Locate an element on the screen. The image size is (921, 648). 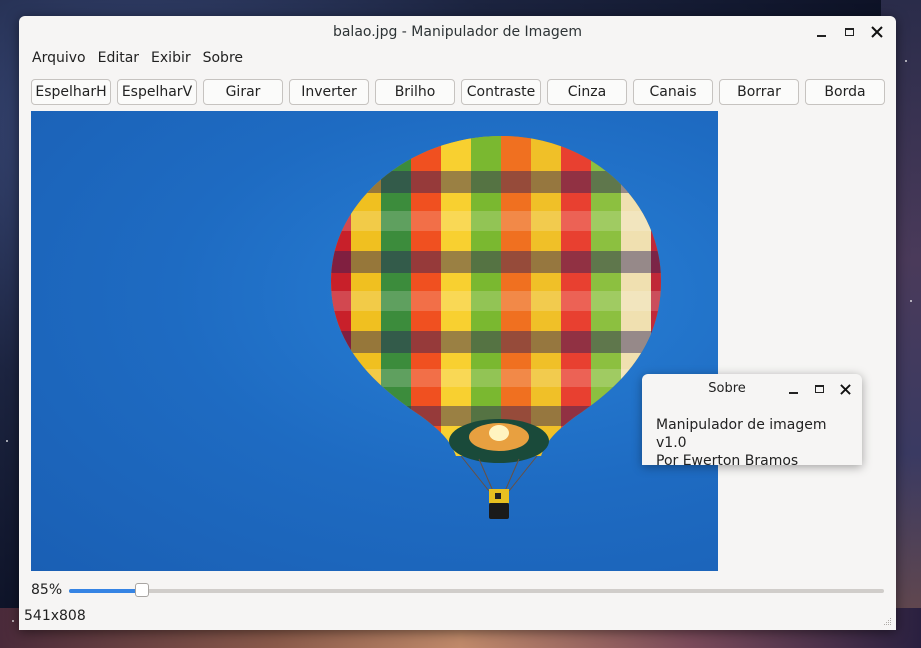
zoom-slider-track is located at coordinates (476, 591).